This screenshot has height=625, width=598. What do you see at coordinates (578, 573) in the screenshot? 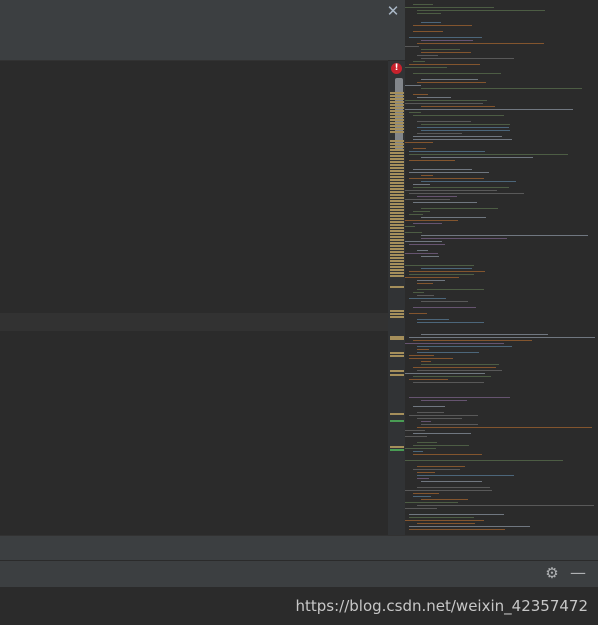
I see `minimize-icon: —` at bounding box center [578, 573].